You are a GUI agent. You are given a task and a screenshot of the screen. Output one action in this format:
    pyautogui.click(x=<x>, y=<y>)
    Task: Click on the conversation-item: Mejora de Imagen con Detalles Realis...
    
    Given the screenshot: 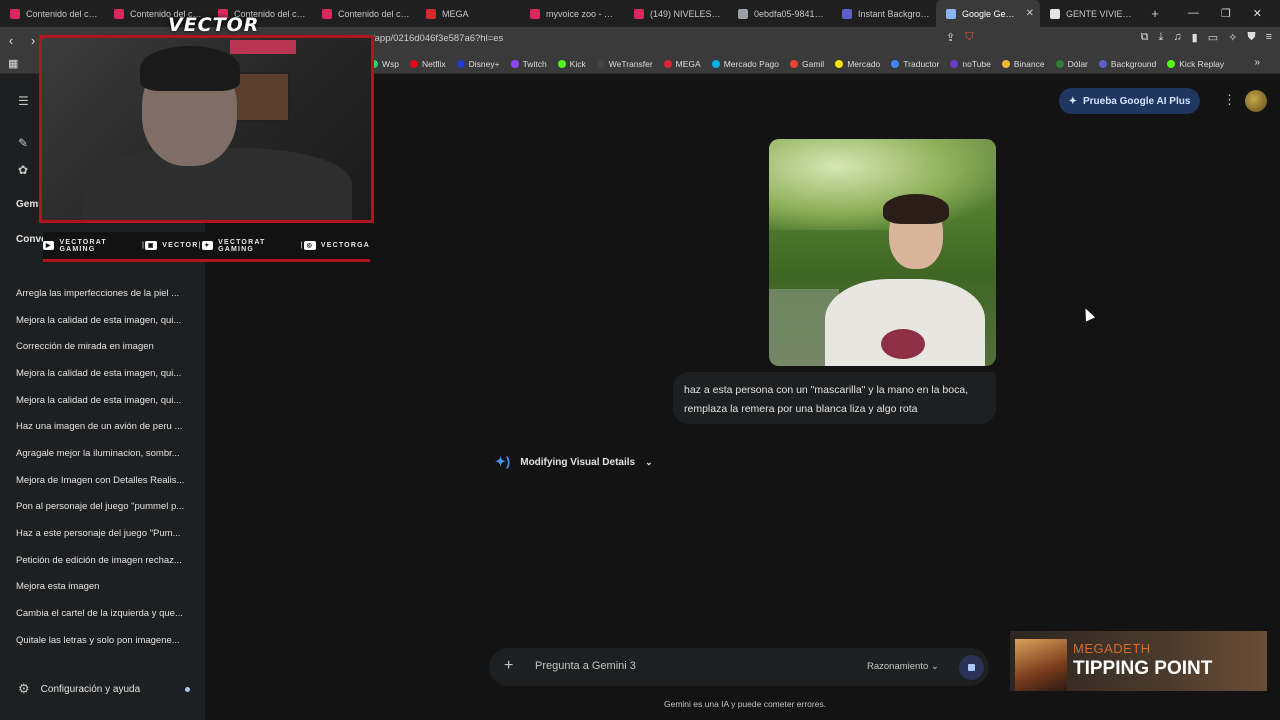 What is the action you would take?
    pyautogui.click(x=102, y=480)
    